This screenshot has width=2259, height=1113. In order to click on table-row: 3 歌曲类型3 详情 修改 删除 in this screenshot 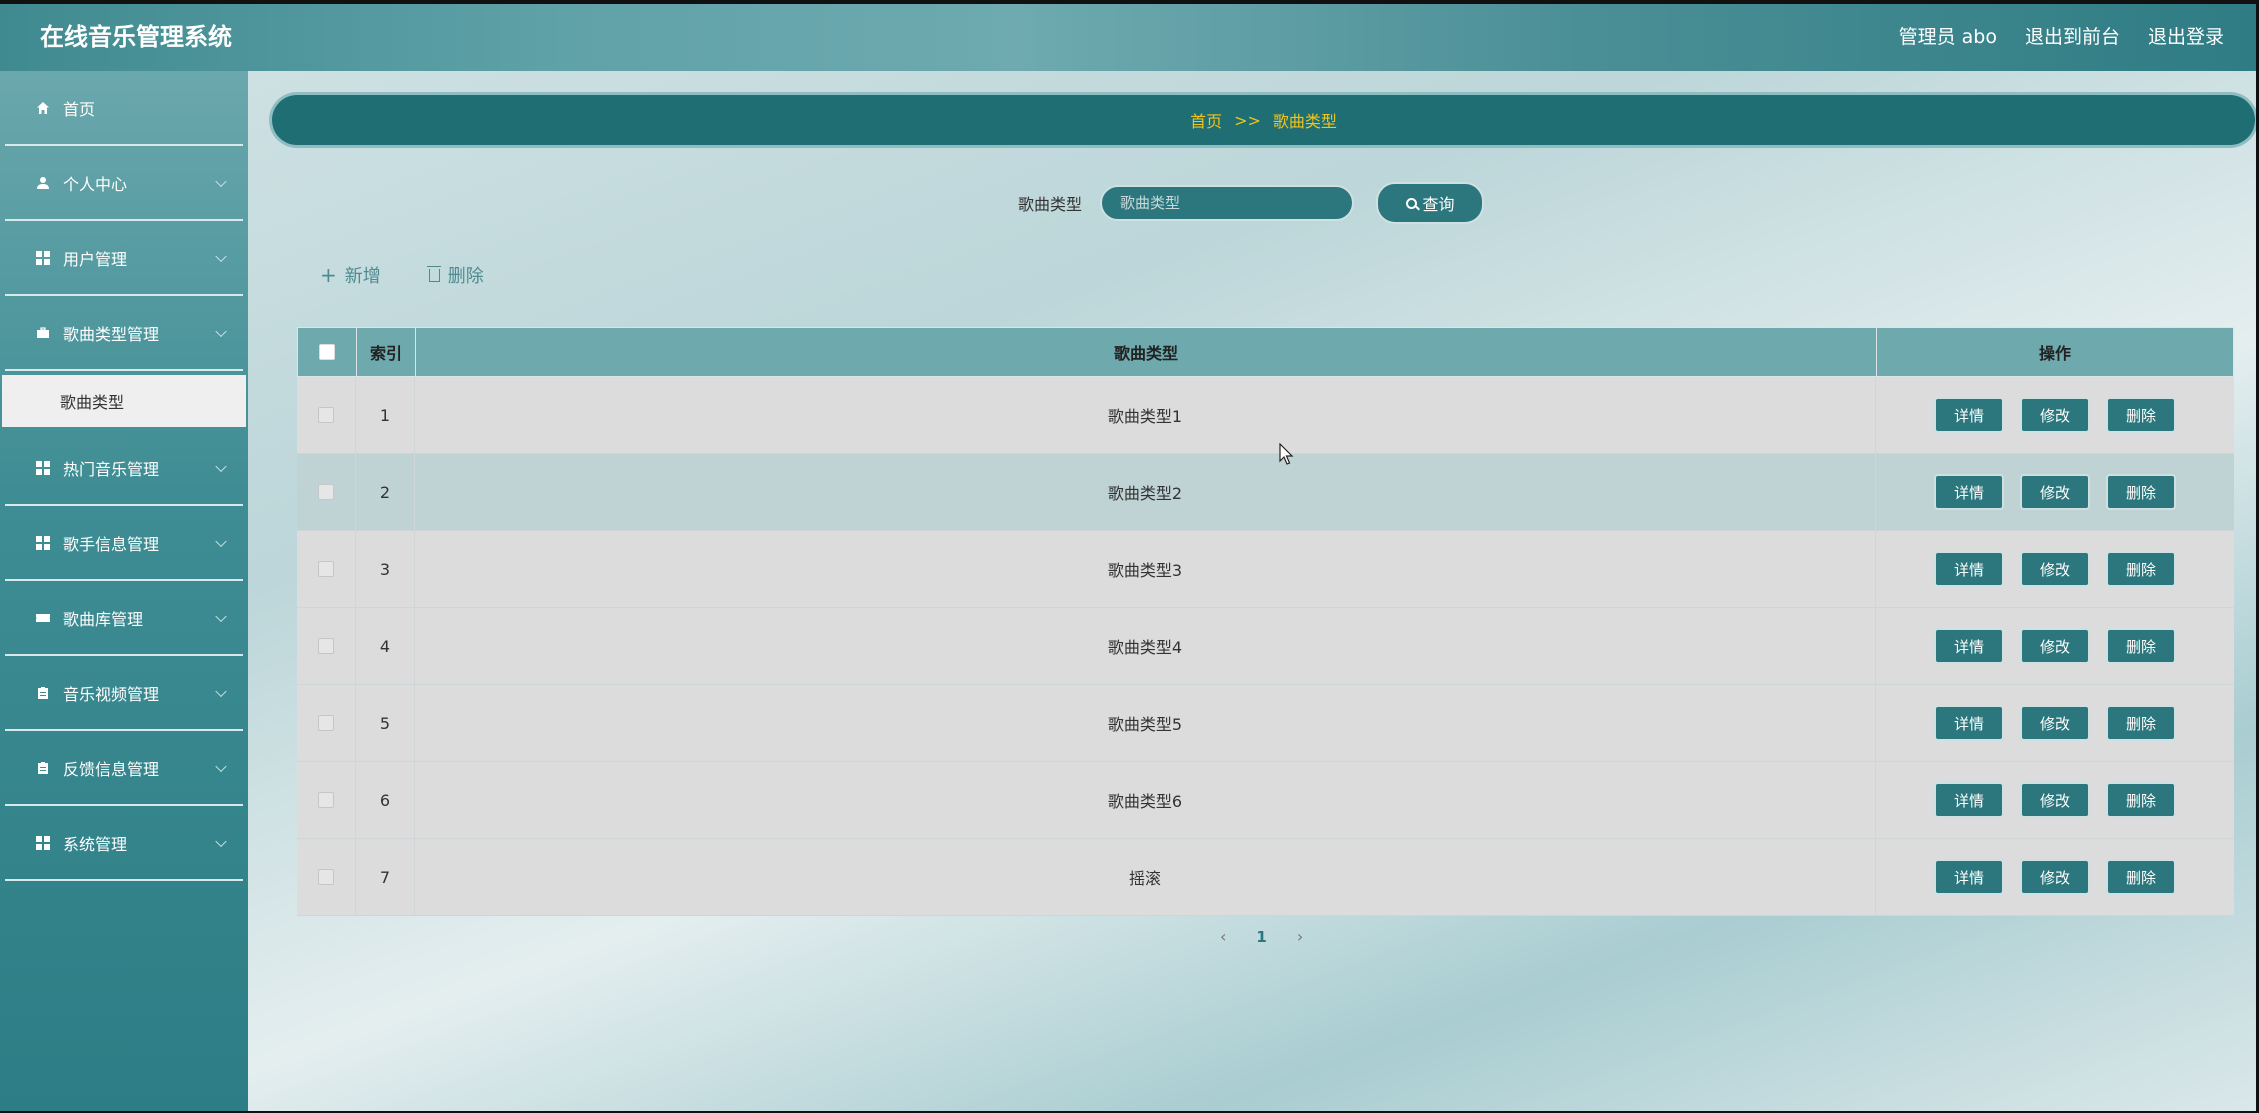, I will do `click(1265, 569)`.